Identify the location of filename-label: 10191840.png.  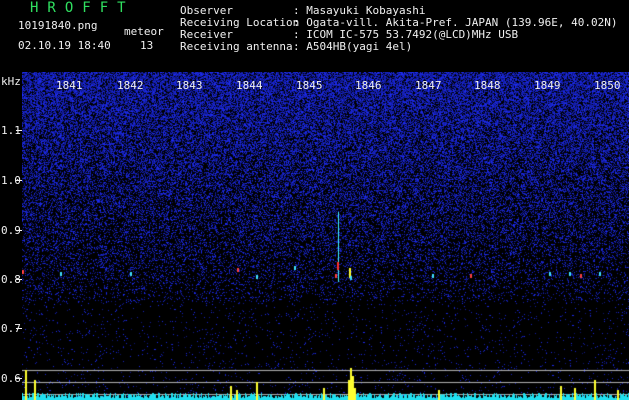
(58, 25).